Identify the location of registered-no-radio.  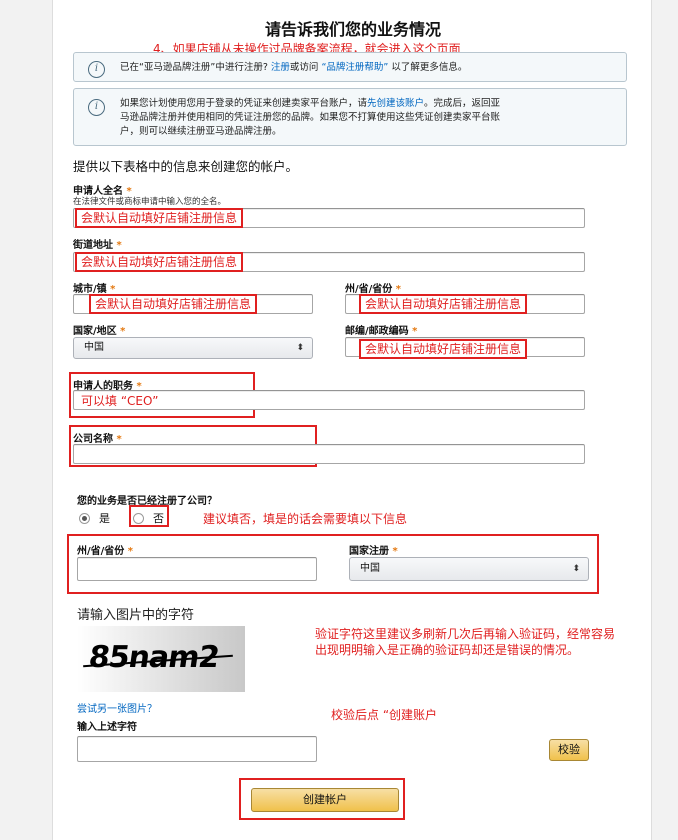
(138, 518).